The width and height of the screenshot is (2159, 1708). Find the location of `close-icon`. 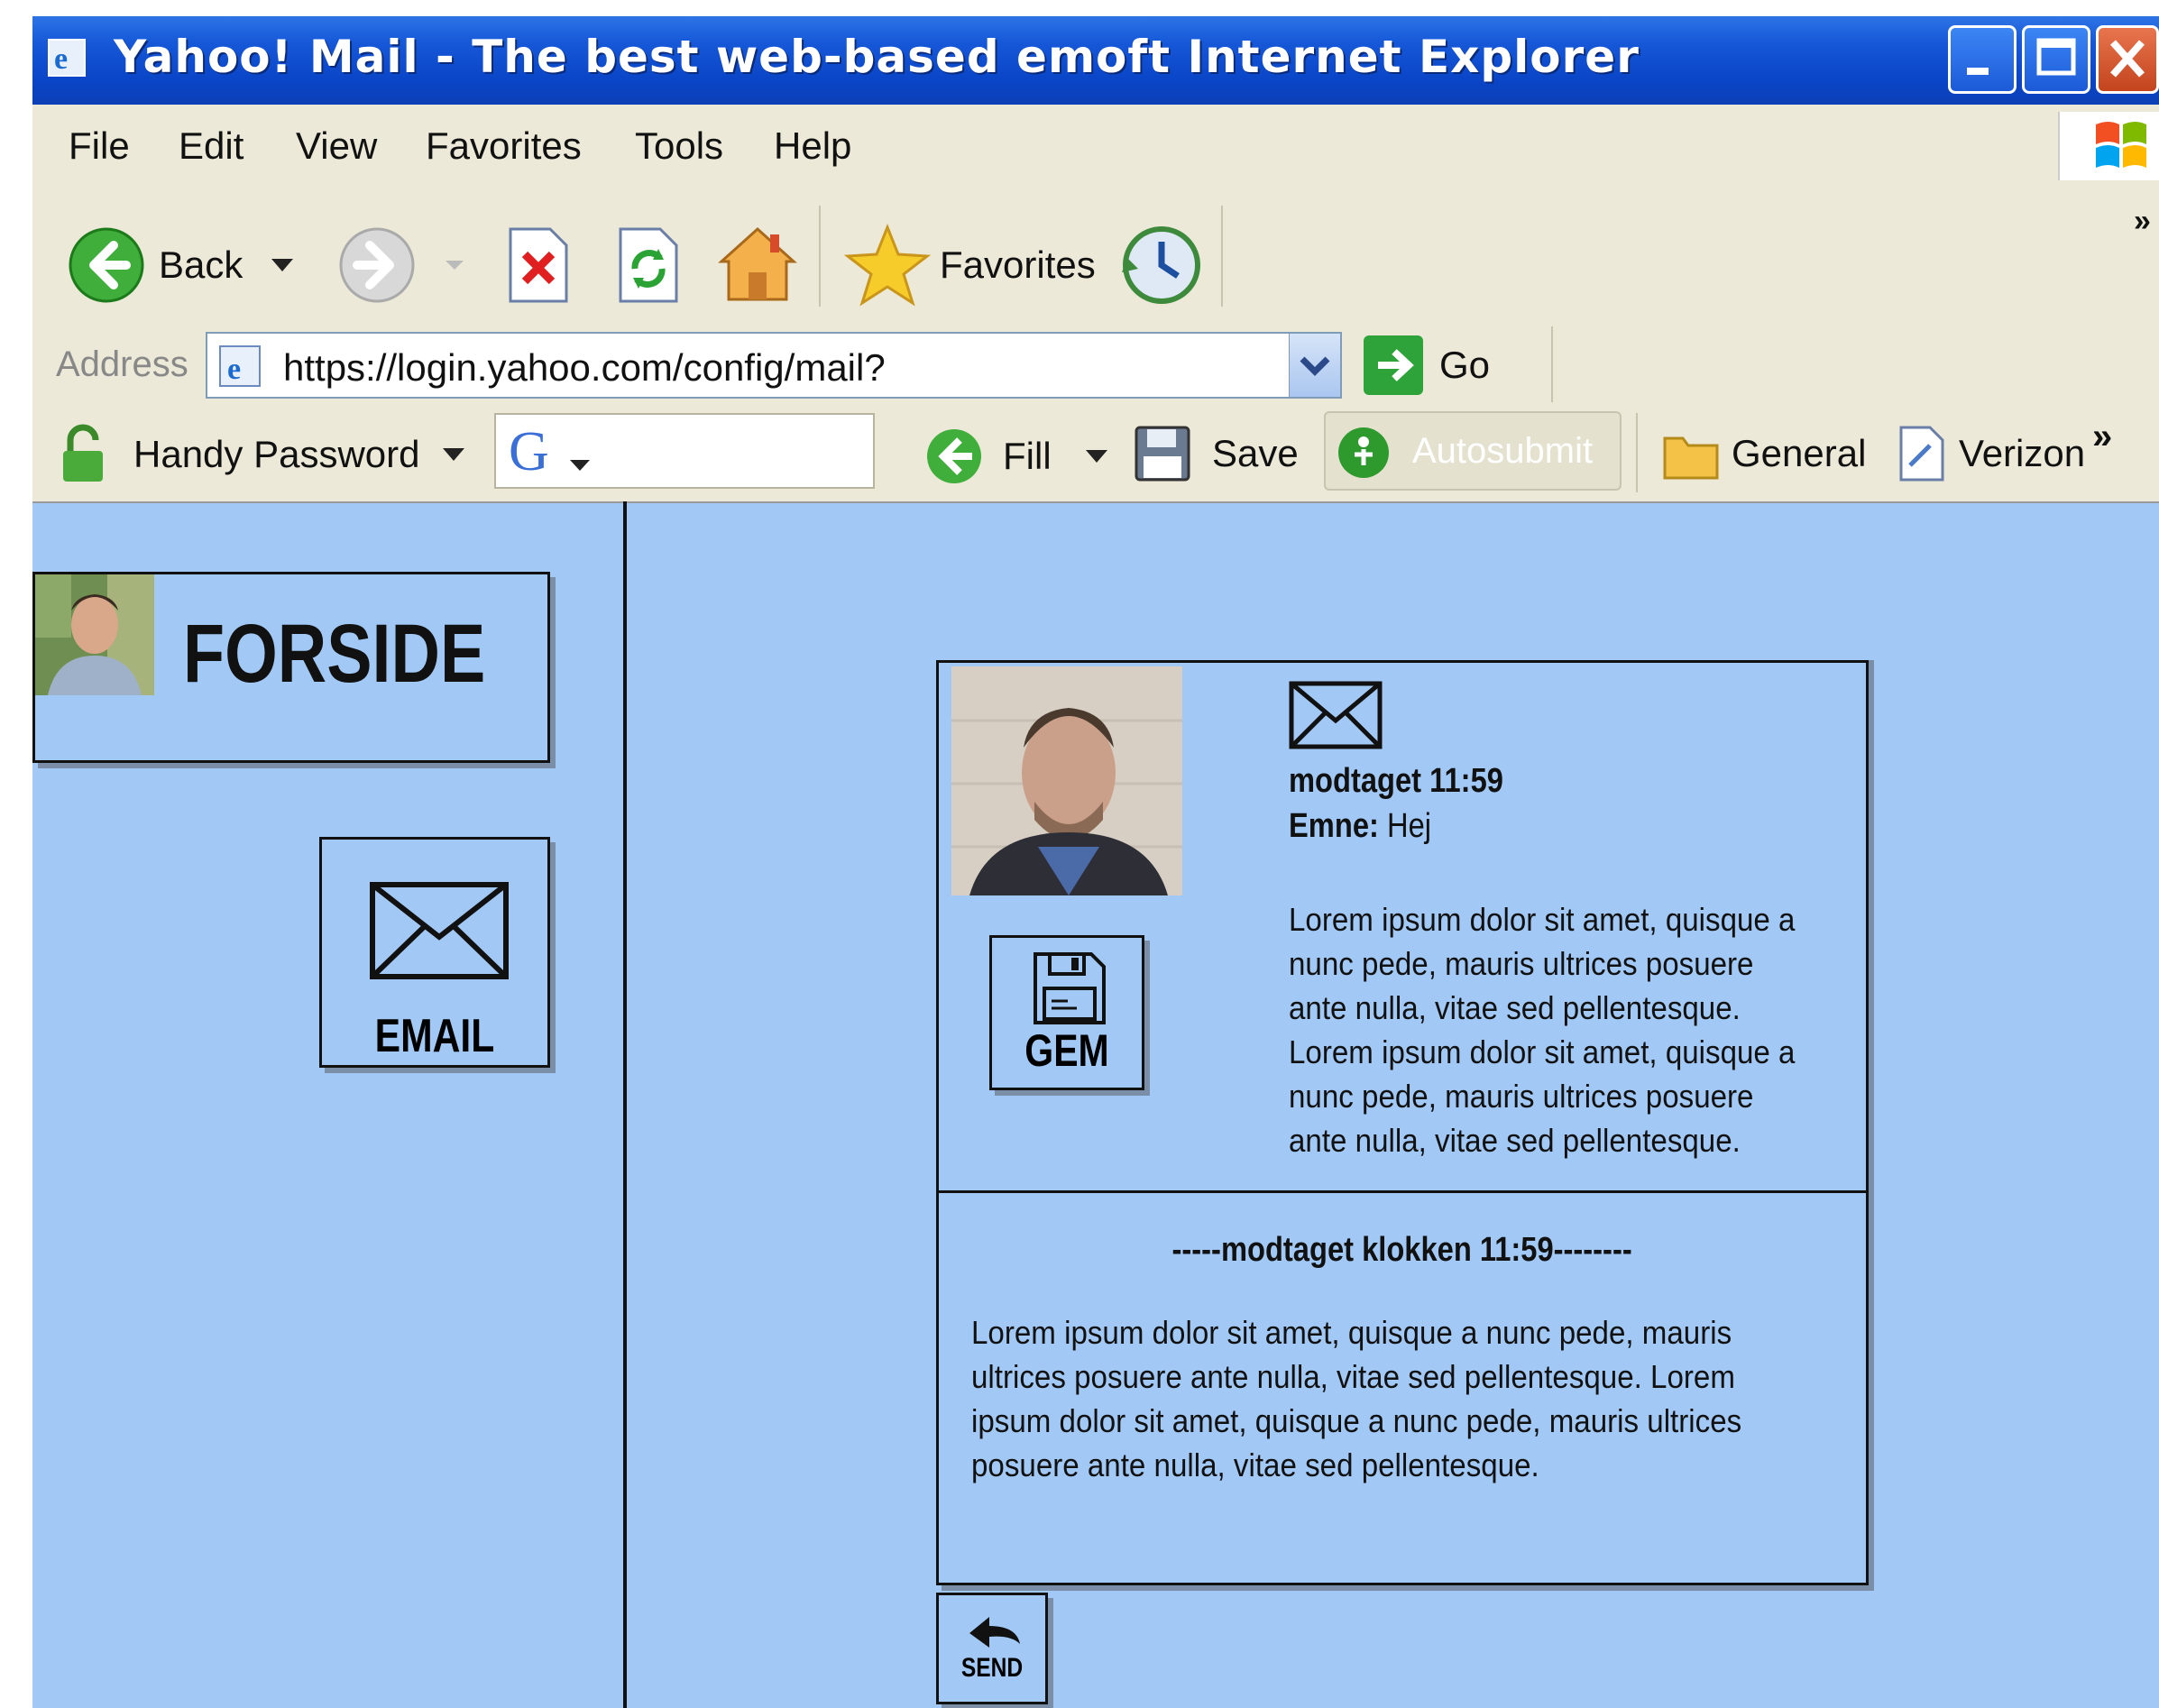

close-icon is located at coordinates (2127, 59).